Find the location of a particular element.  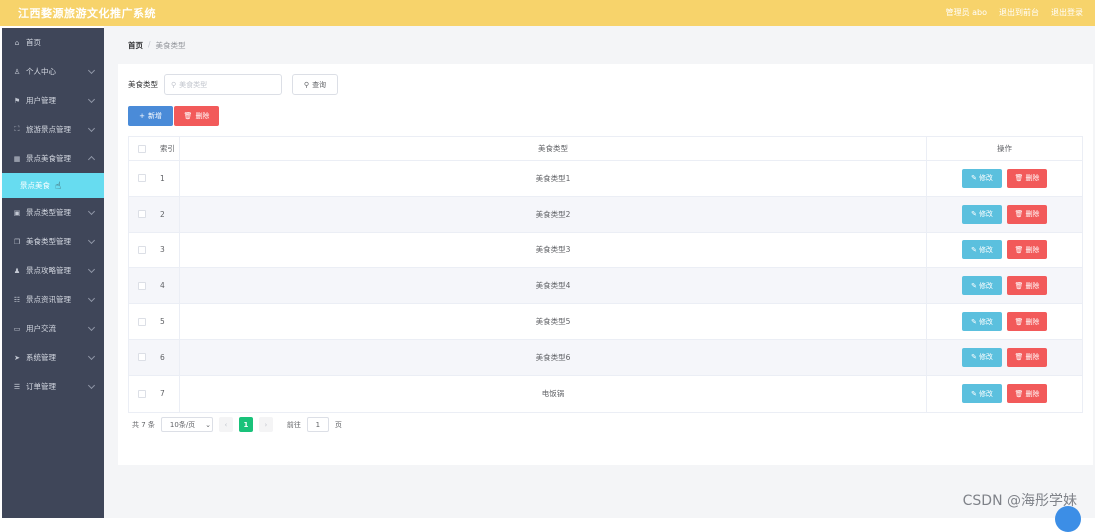

chat-icon: ▭ is located at coordinates (17, 328).